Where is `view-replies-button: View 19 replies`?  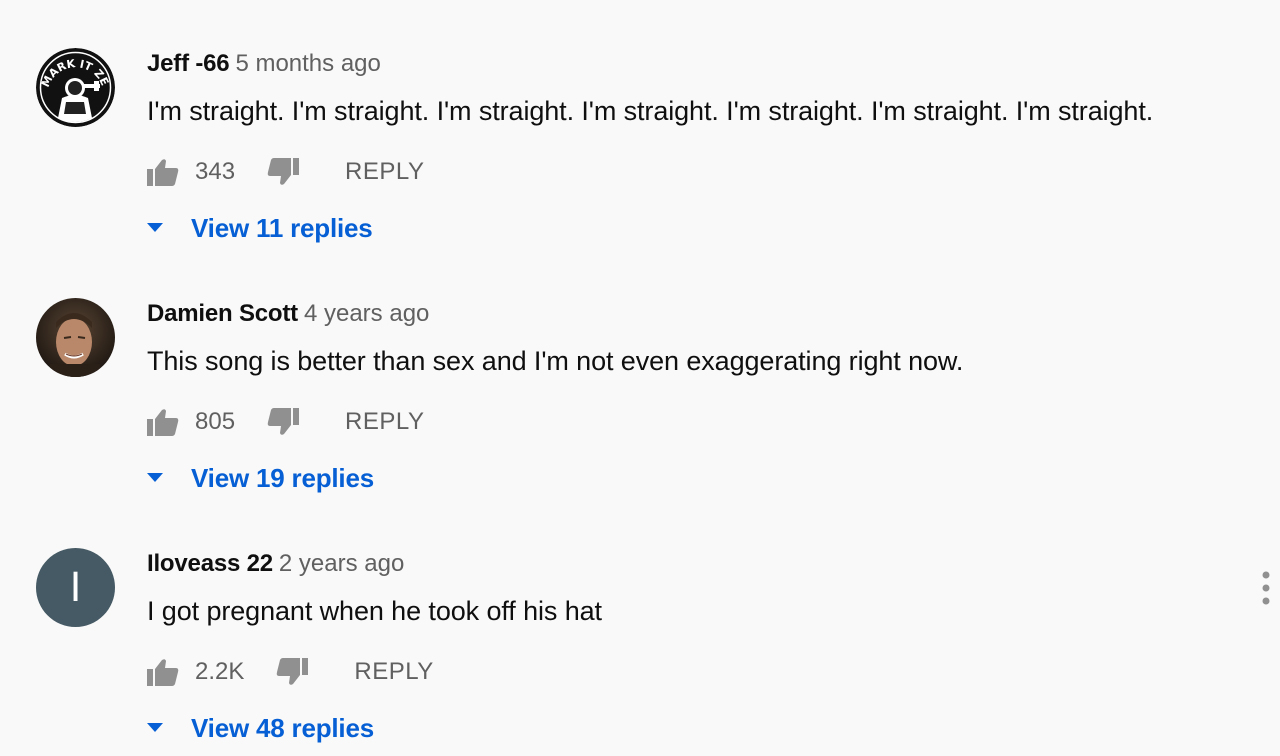 view-replies-button: View 19 replies is located at coordinates (257, 478).